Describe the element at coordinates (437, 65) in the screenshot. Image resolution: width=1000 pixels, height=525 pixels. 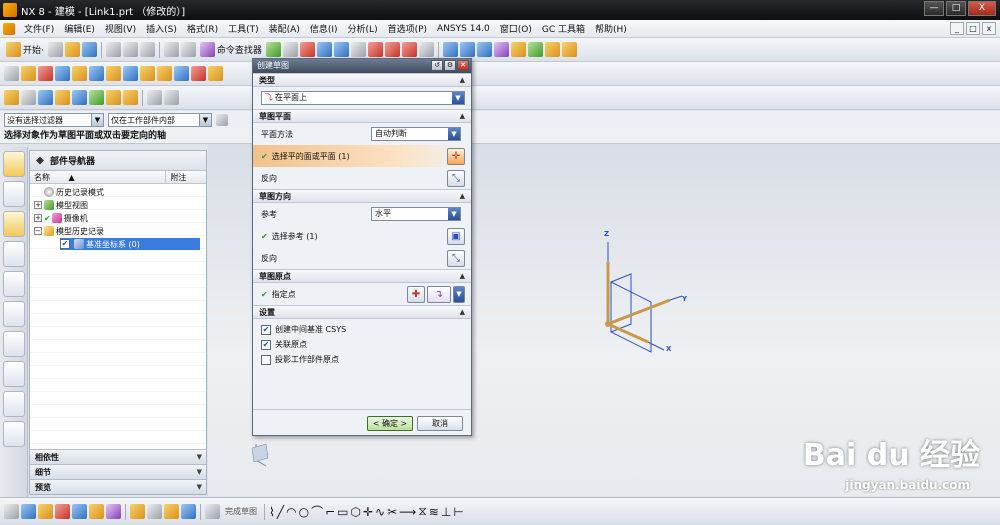
I see `reset-icon: ↺` at that location.